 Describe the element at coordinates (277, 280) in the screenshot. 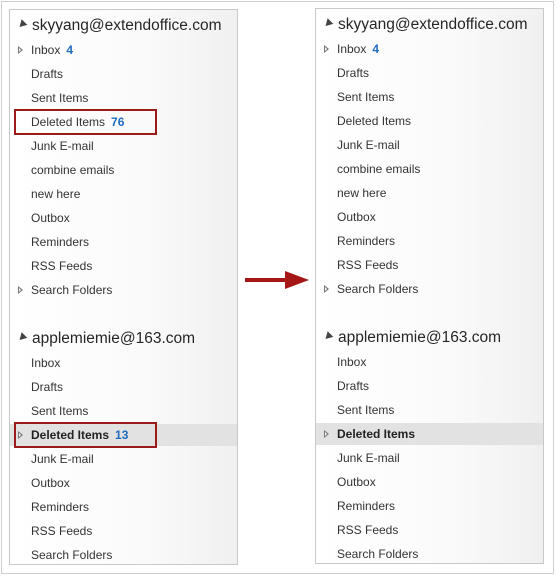

I see `right-arrow-icon` at that location.